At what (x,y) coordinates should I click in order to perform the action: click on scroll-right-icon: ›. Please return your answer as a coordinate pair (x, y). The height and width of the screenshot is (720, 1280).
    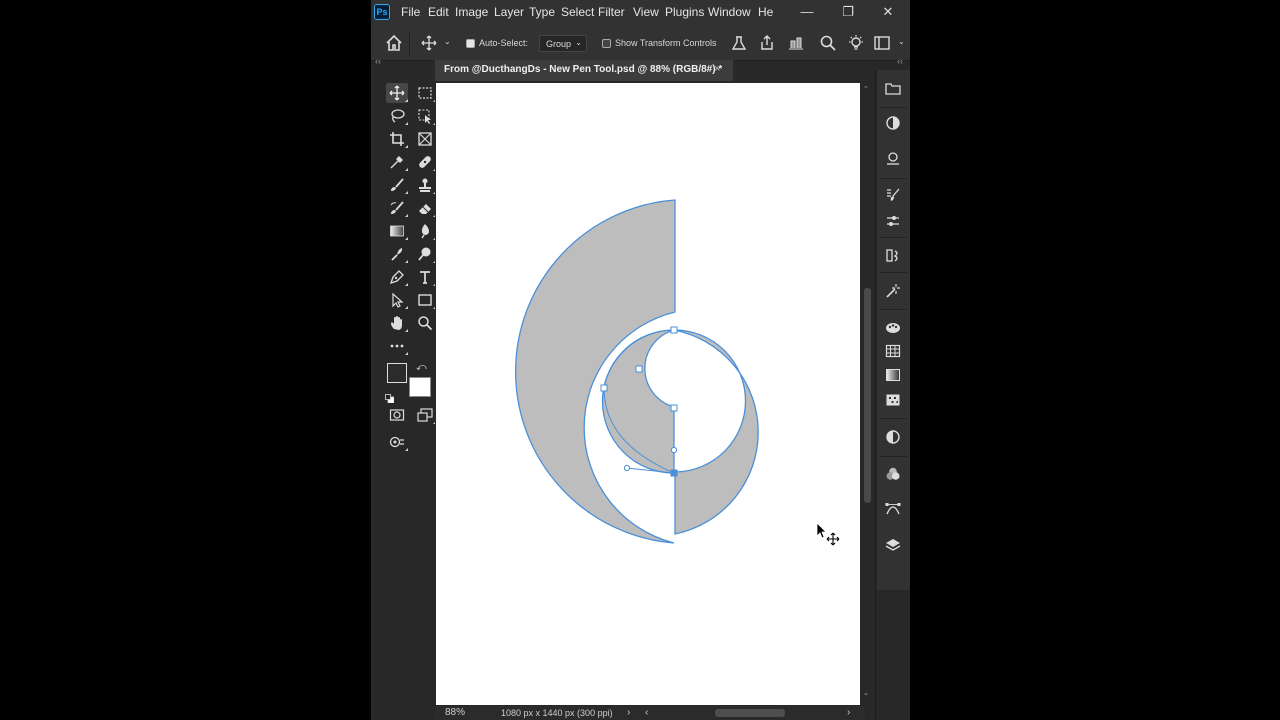
    Looking at the image, I should click on (848, 712).